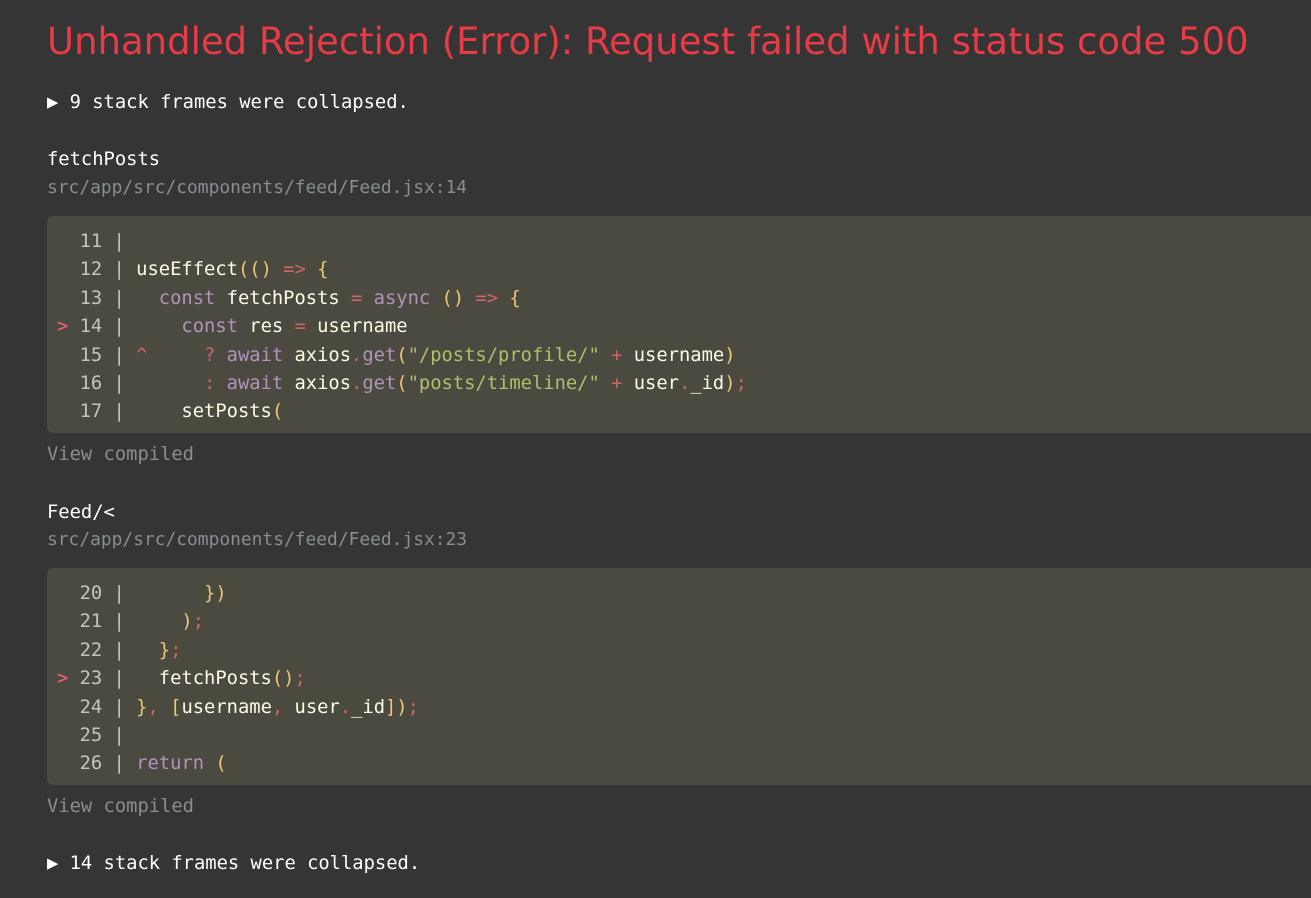  Describe the element at coordinates (684, 299) in the screenshot. I see `code-line: 13 | const fetchPosts = async () => {` at that location.